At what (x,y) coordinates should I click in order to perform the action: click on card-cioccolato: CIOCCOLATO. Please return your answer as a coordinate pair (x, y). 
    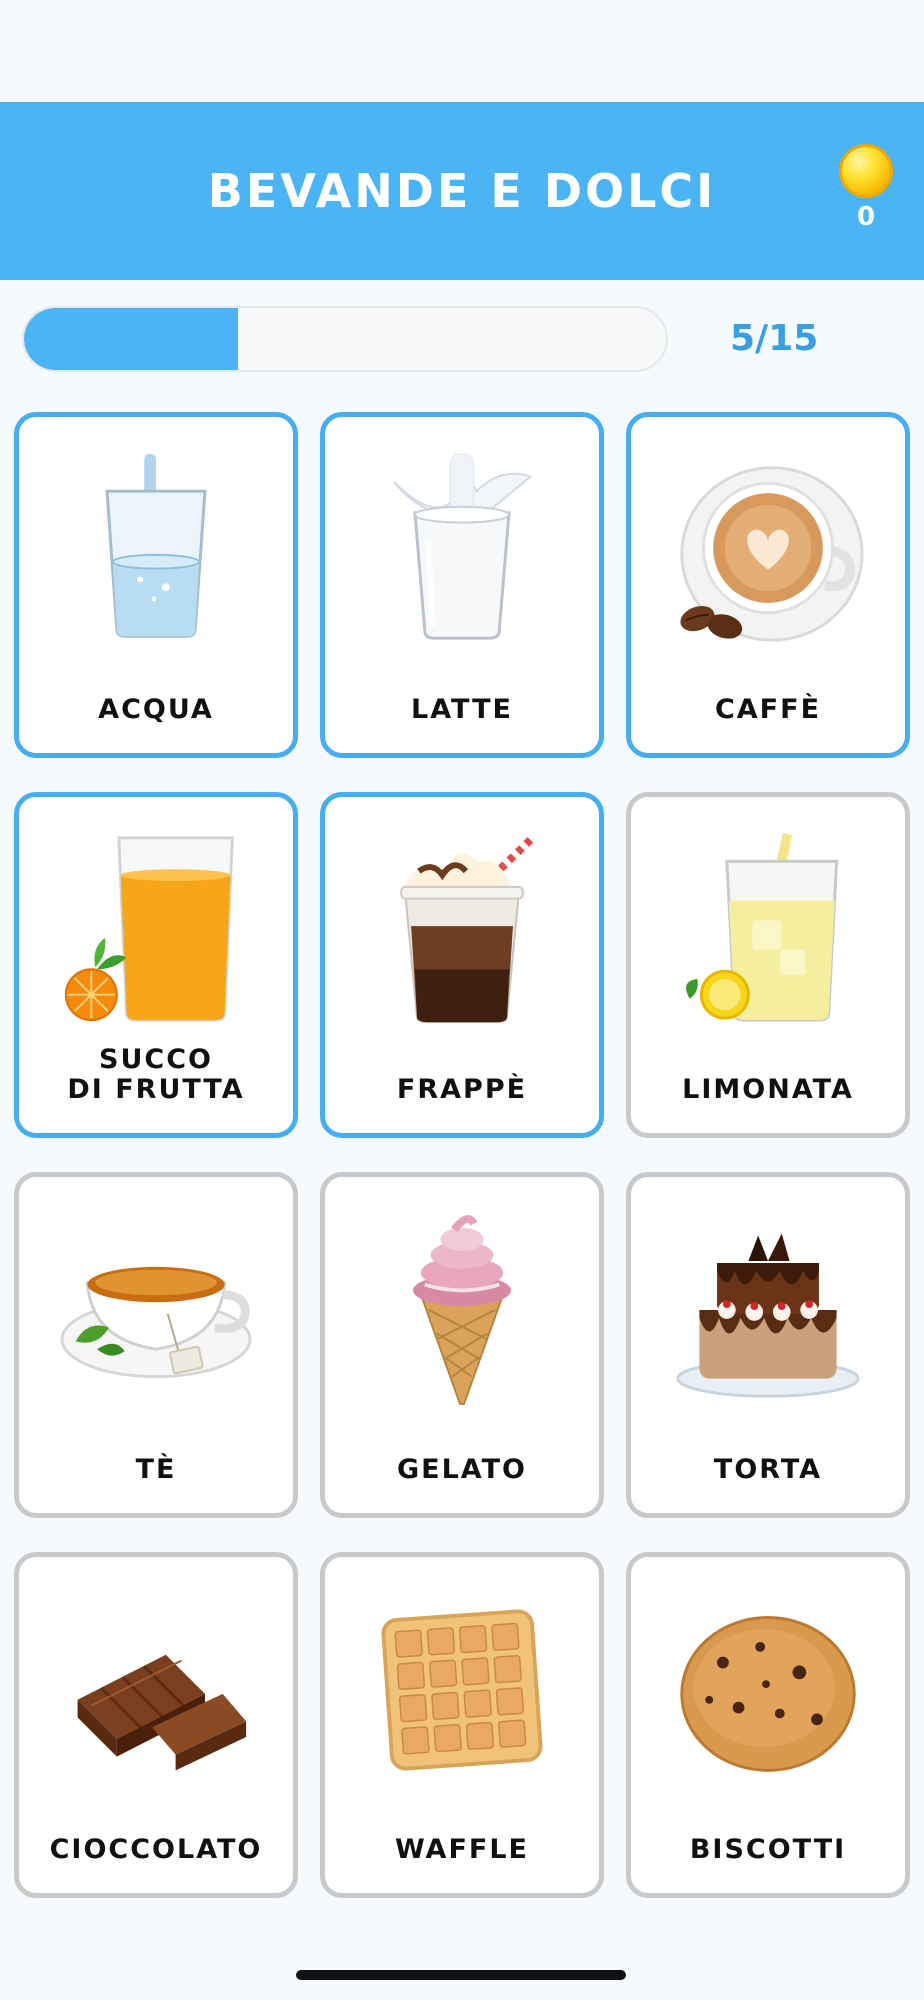
    Looking at the image, I should click on (156, 1725).